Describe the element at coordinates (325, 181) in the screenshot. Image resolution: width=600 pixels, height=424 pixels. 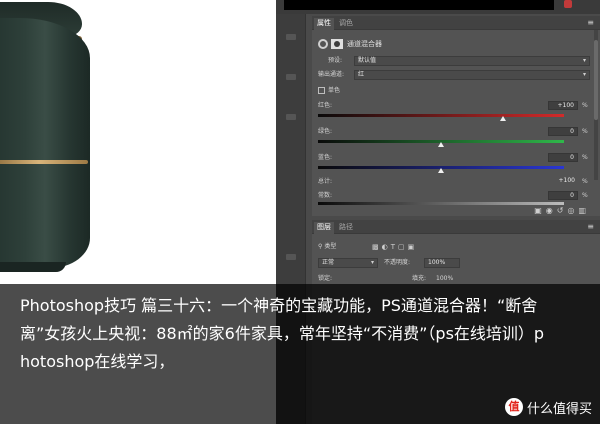
I see `total-label: 总计:` at that location.